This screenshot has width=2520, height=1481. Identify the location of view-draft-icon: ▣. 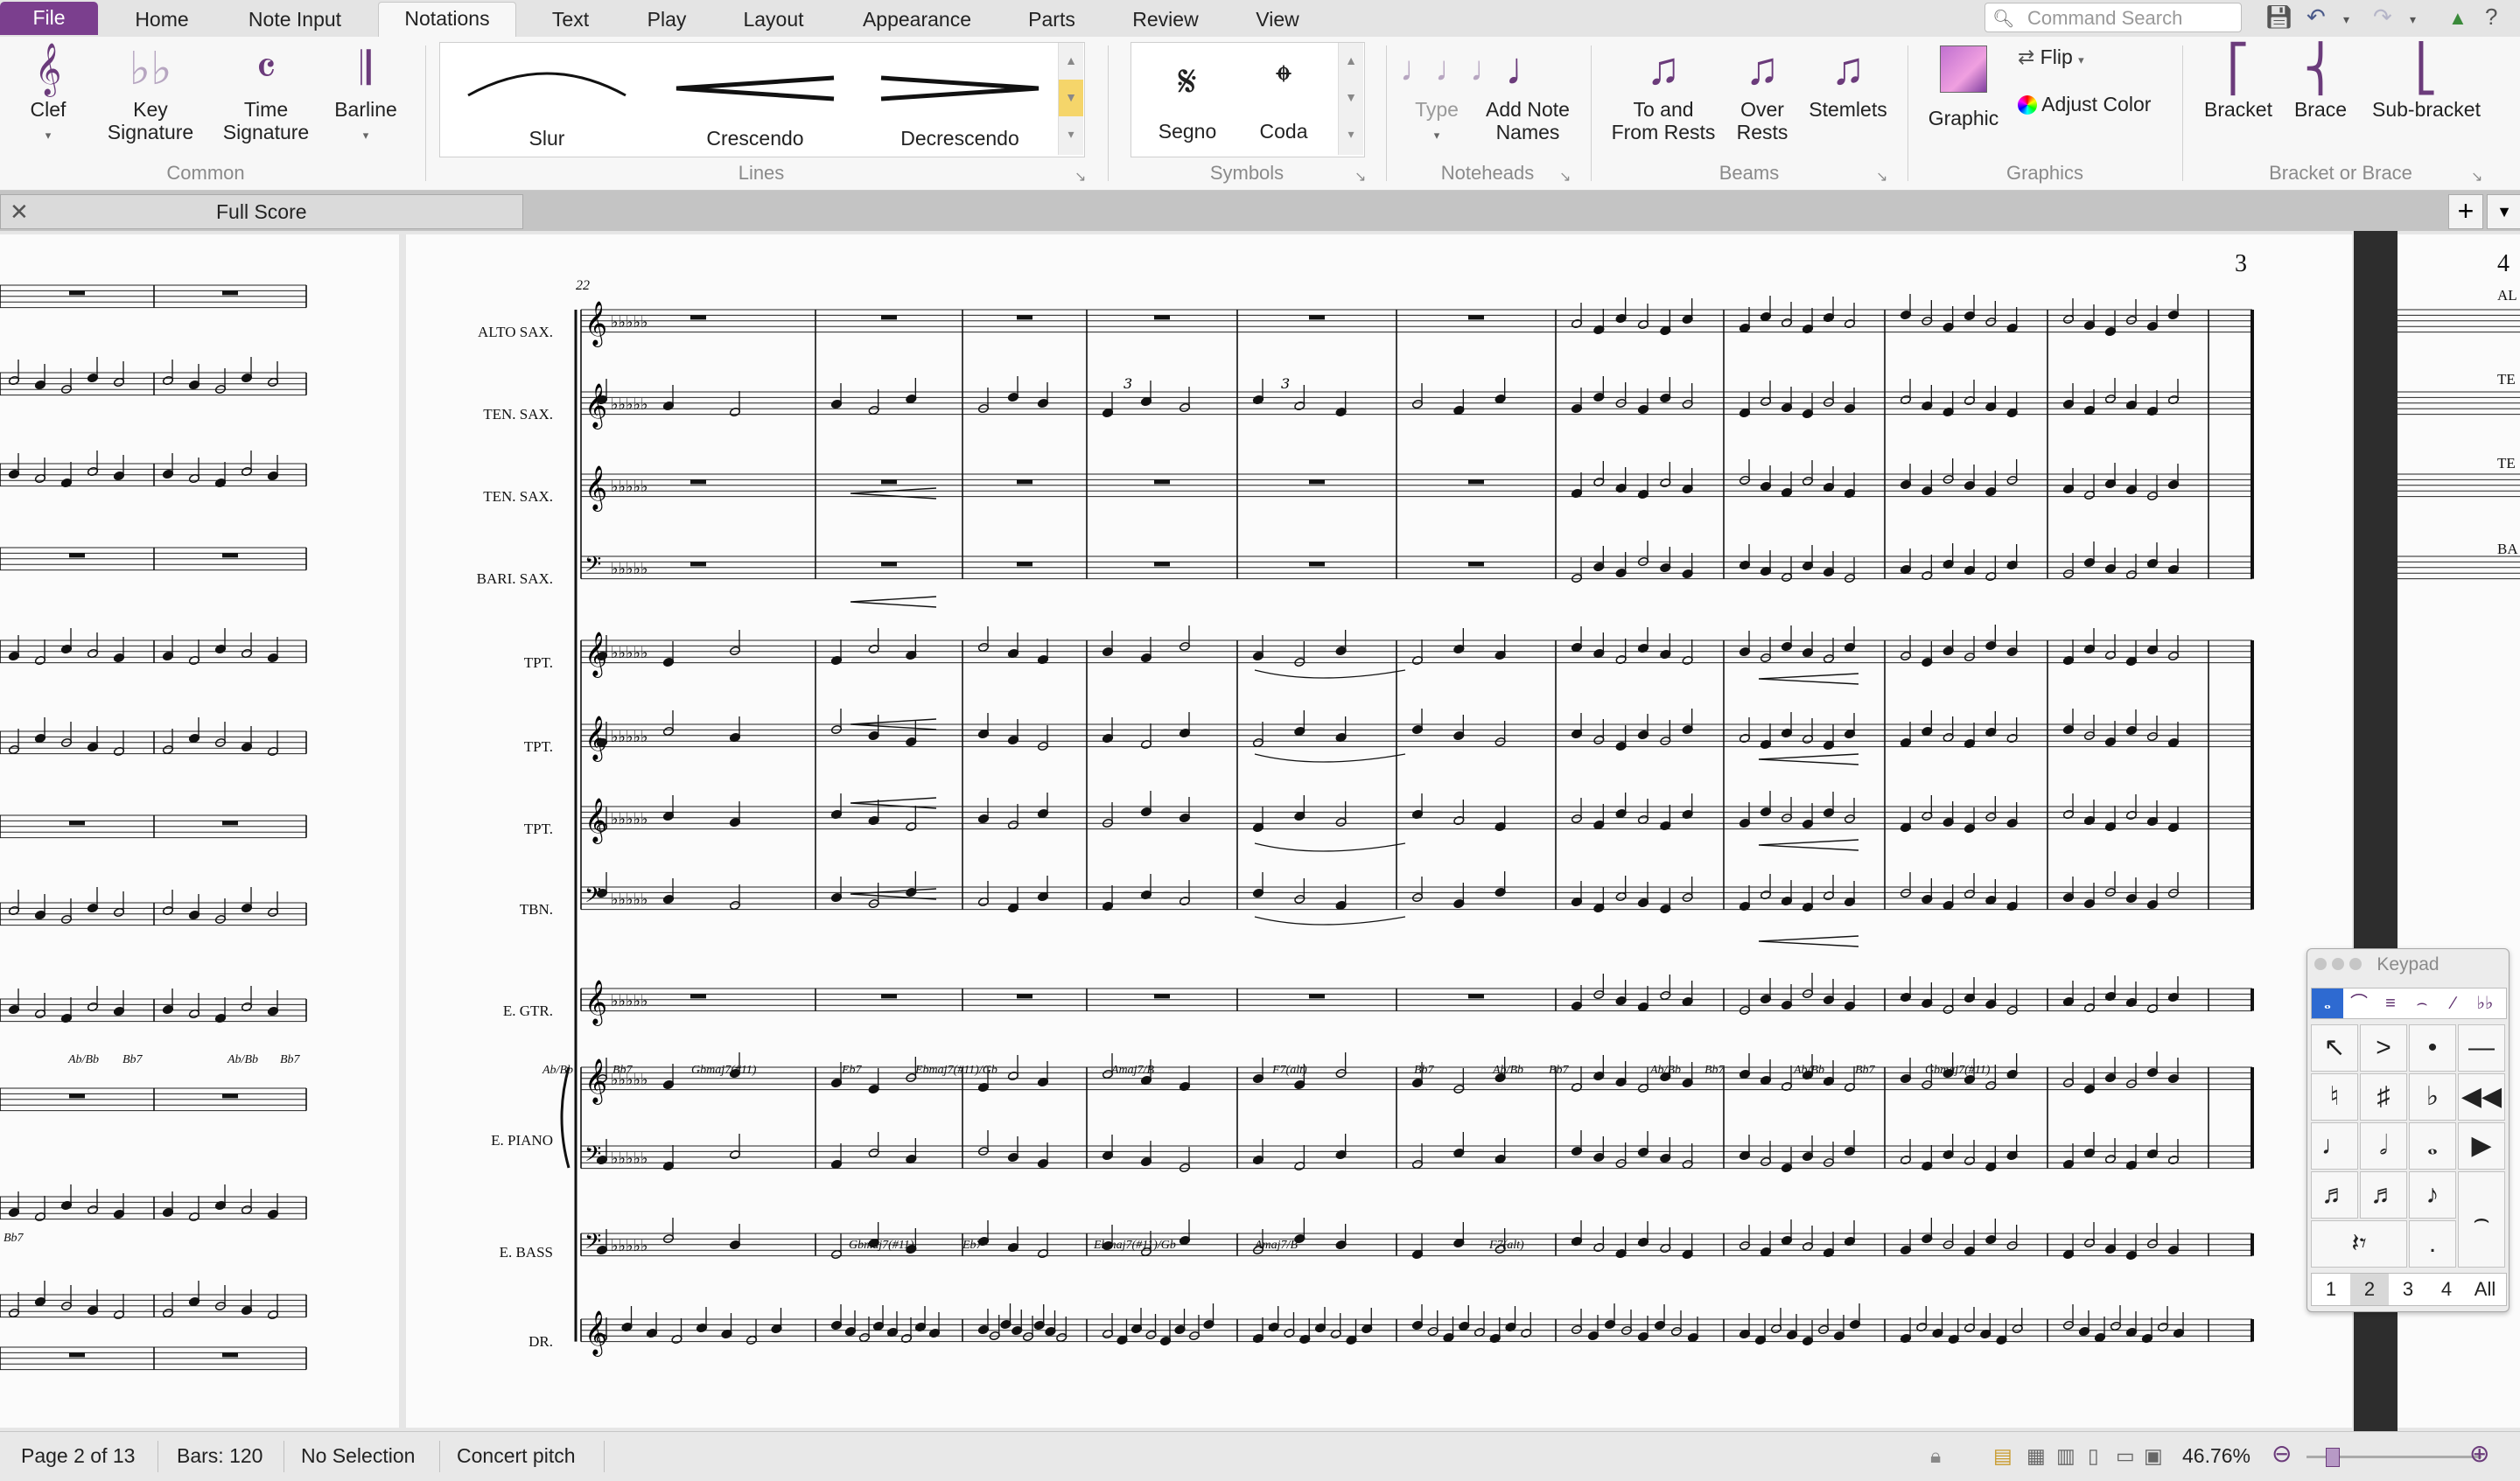
(2153, 1456).